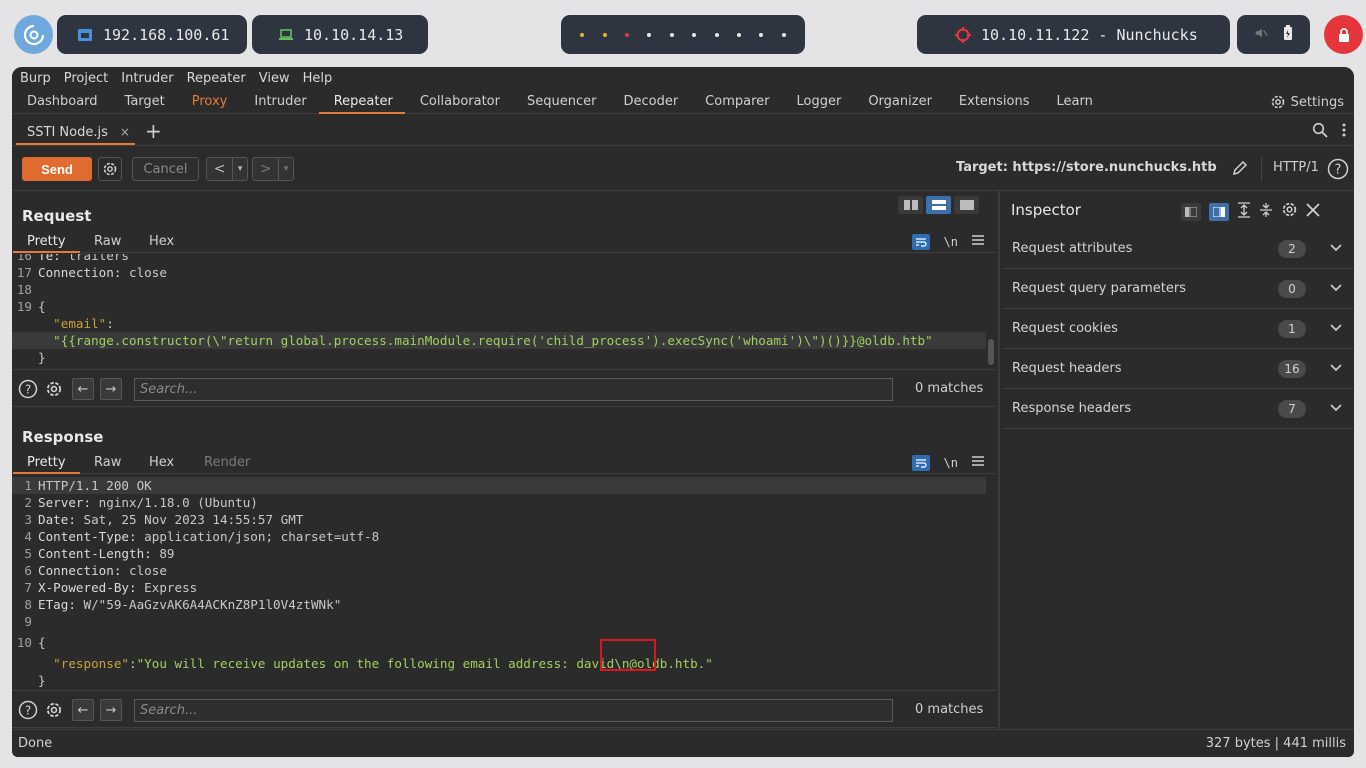 The width and height of the screenshot is (1366, 768). I want to click on repeater-tab-ssti: SSTI Node.js ×, so click(75, 133).